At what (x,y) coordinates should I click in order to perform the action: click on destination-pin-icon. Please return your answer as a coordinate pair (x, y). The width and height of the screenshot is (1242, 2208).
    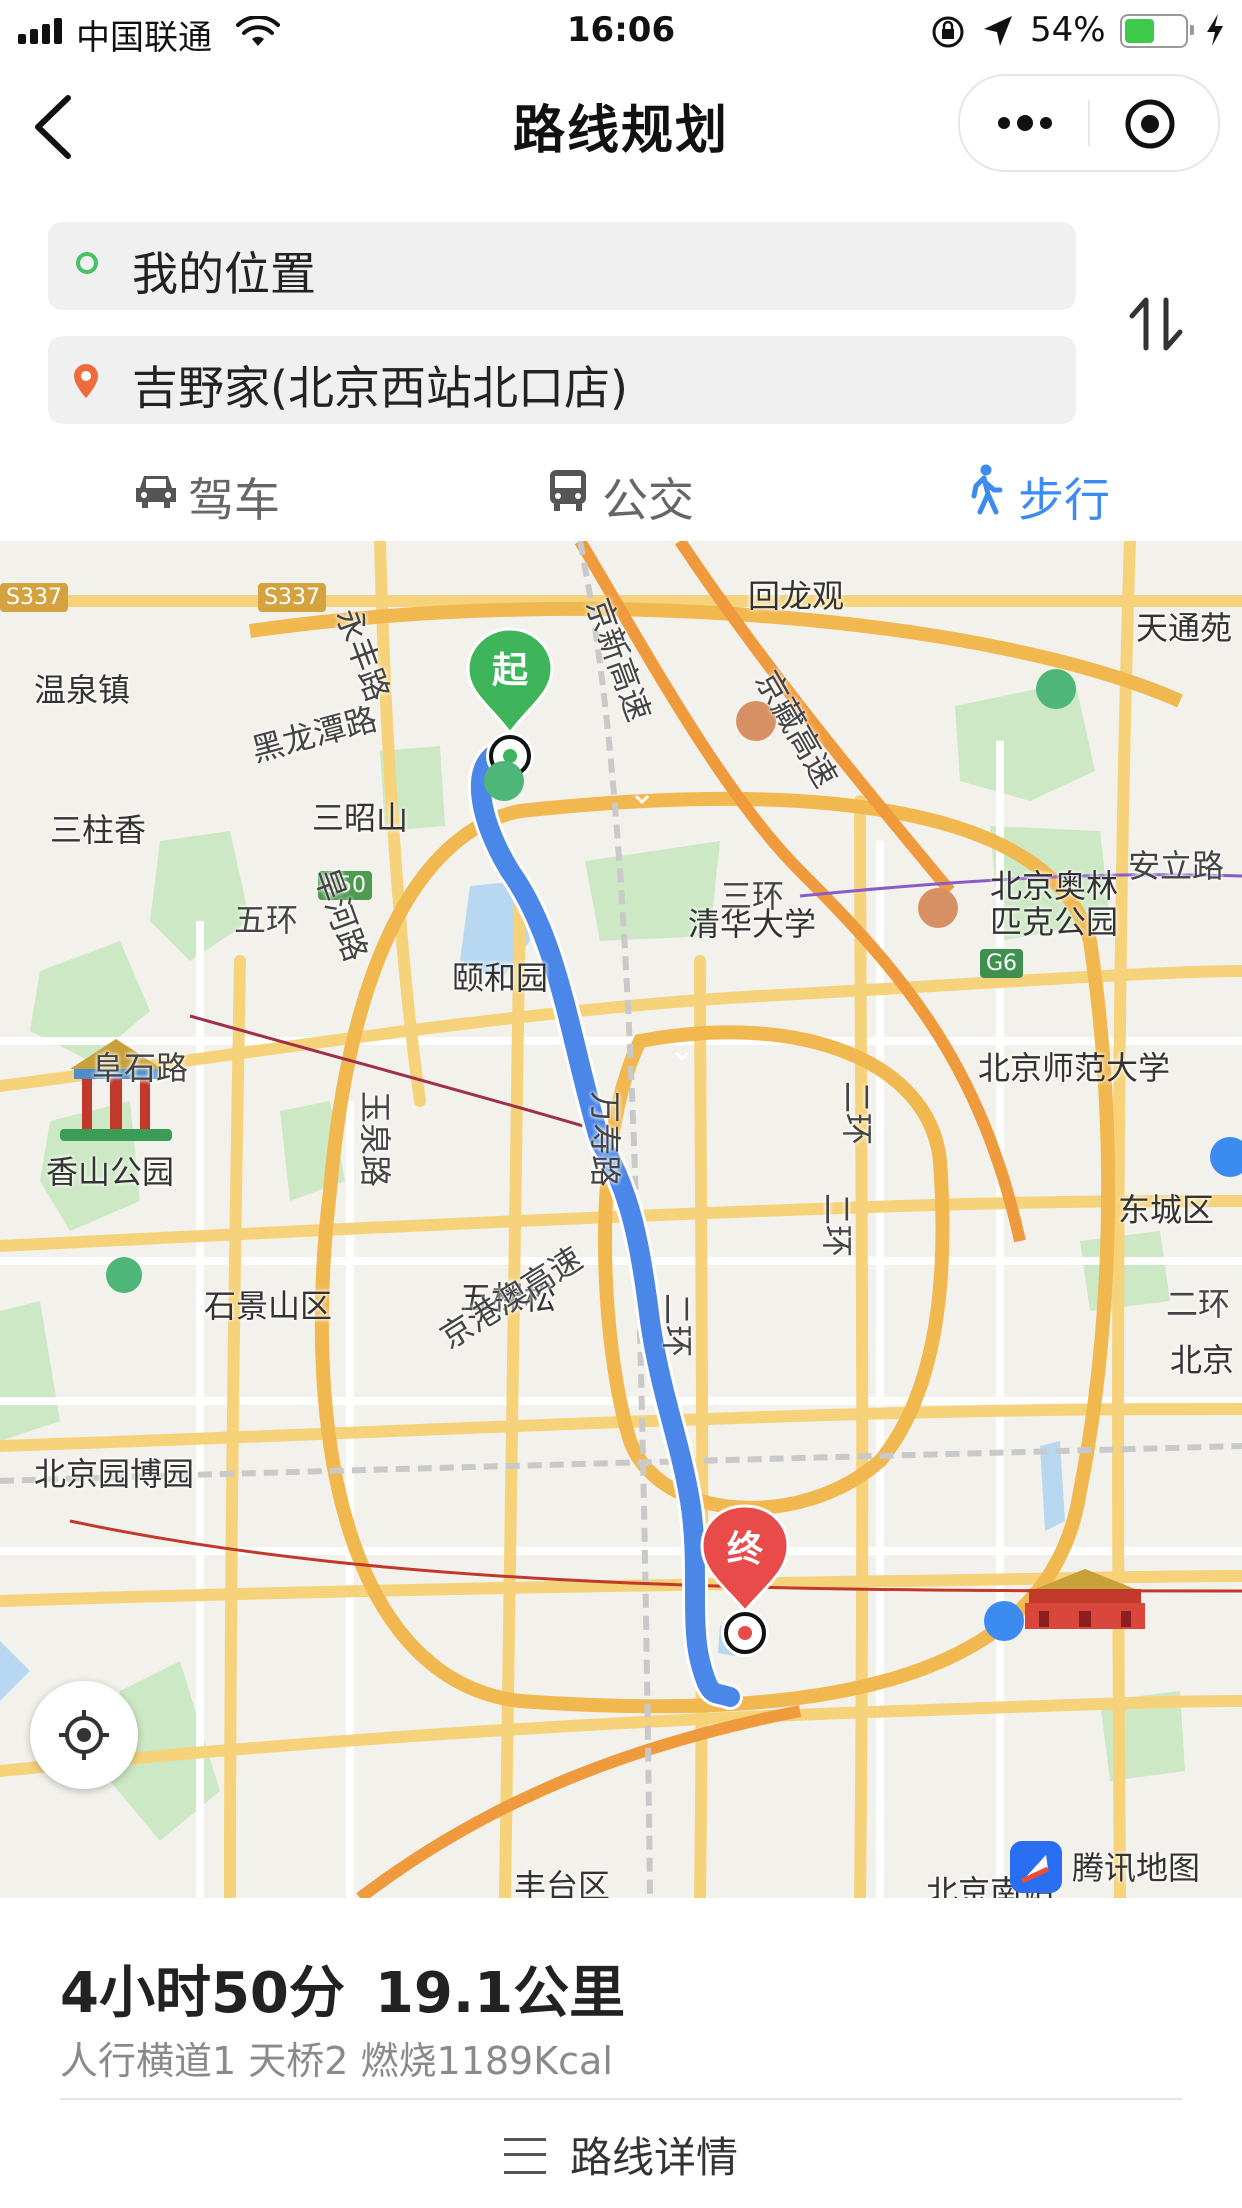
    Looking at the image, I should click on (86, 381).